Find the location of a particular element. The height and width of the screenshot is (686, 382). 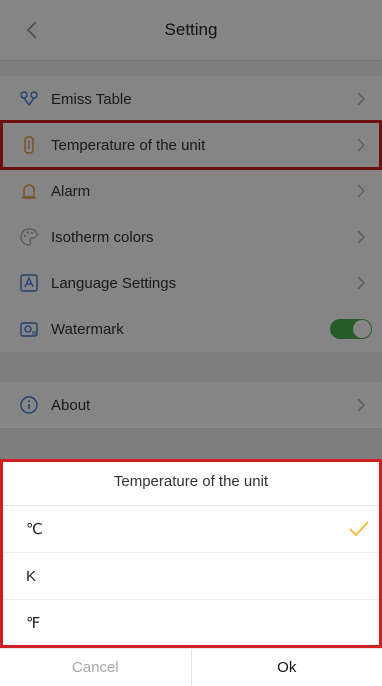

unit-option-label: ℉ is located at coordinates (204, 623).